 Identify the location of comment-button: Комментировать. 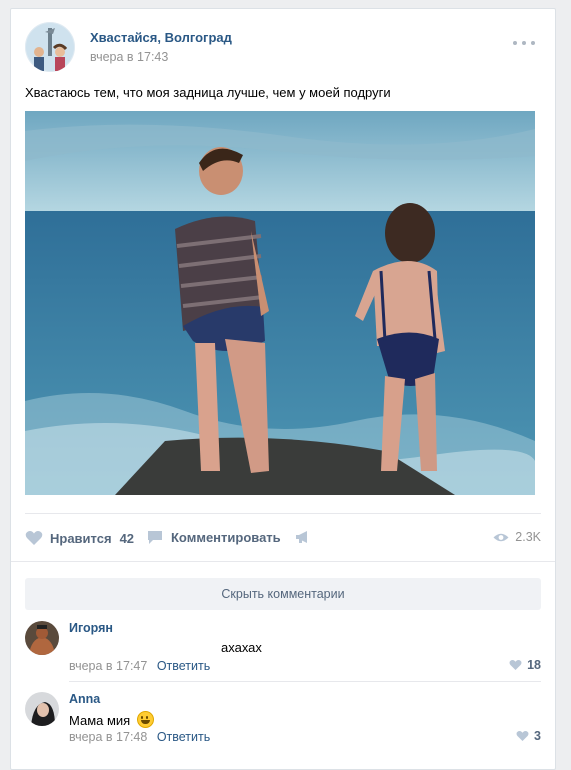
(214, 537).